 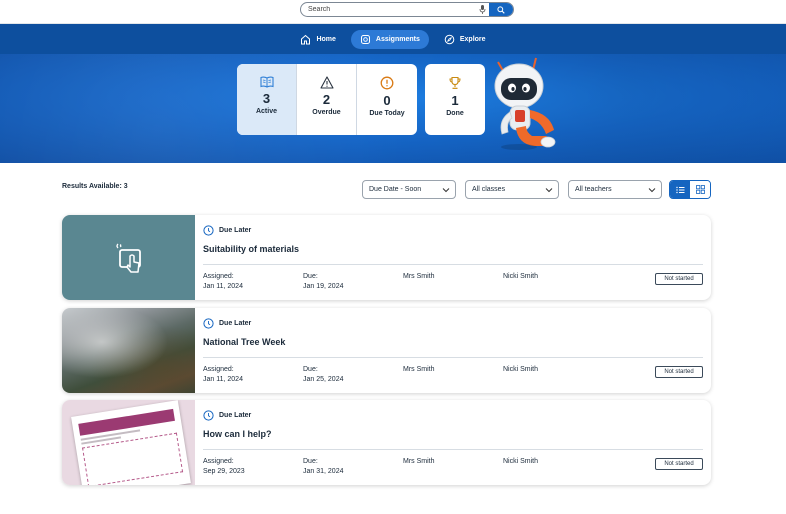 What do you see at coordinates (323, 282) in the screenshot?
I see `due-info: Due: Jan 19, 2024` at bounding box center [323, 282].